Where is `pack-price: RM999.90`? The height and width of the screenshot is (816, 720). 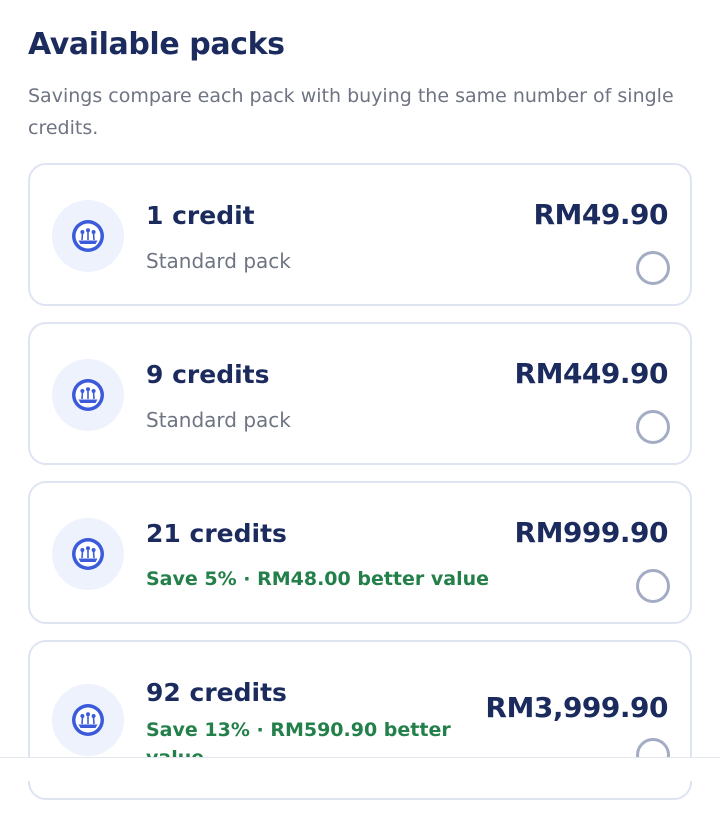
pack-price: RM999.90 is located at coordinates (591, 532).